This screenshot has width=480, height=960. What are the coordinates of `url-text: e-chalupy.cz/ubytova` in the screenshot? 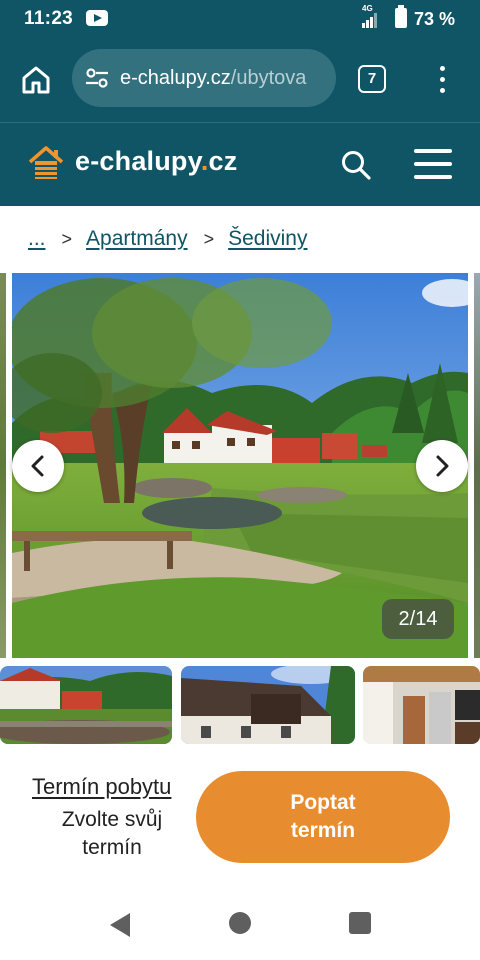 It's located at (213, 78).